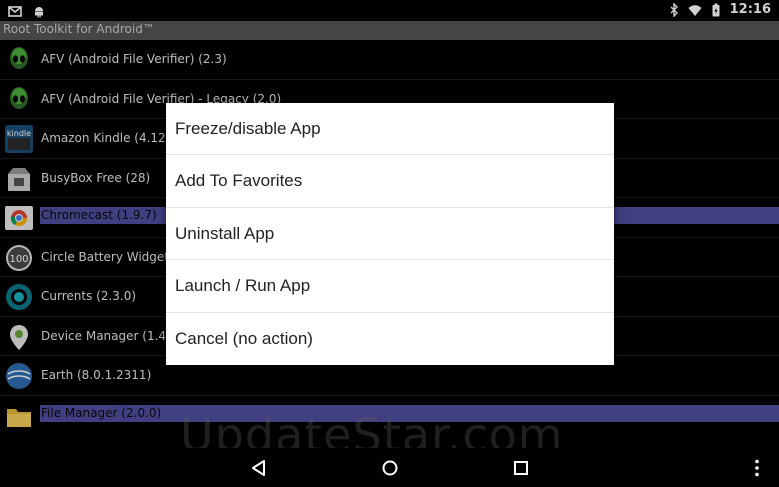 The image size is (779, 487). What do you see at coordinates (248, 128) in the screenshot?
I see `option-label: Freeze/disable App` at bounding box center [248, 128].